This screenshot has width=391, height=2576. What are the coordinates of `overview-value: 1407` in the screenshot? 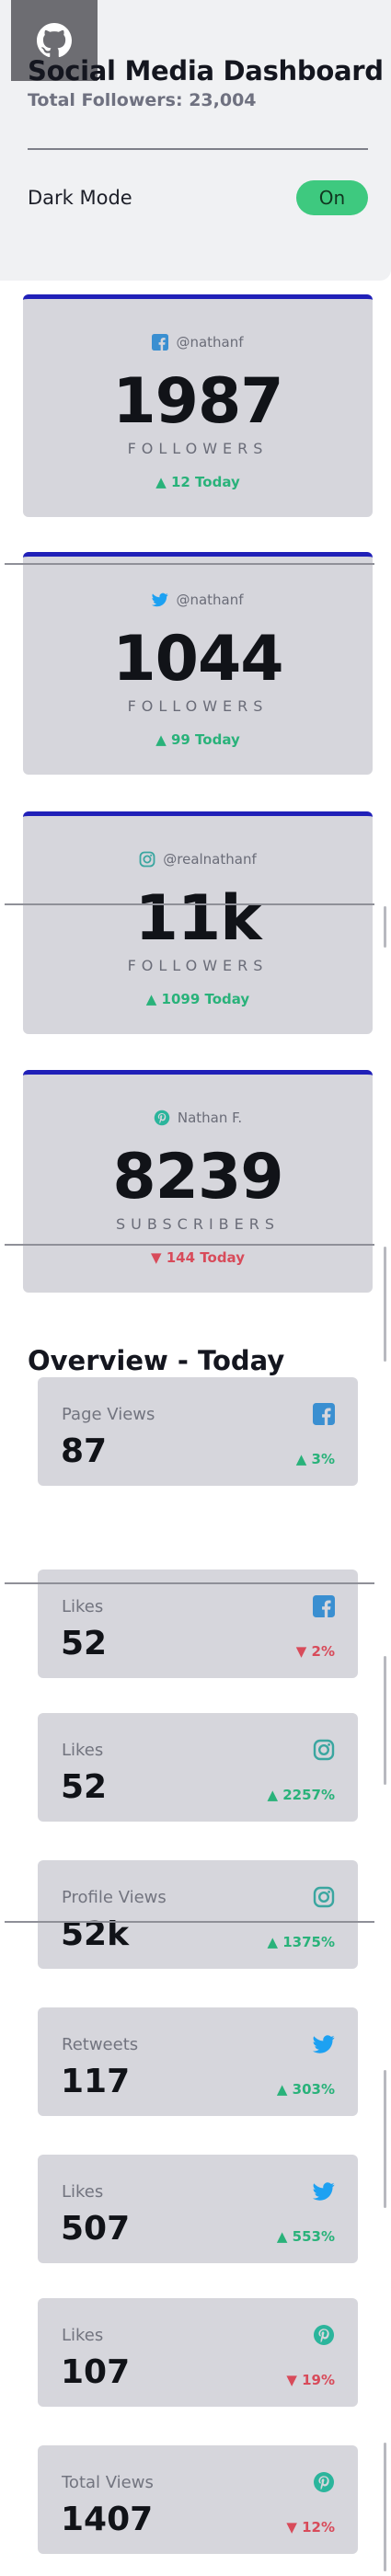 It's located at (107, 2519).